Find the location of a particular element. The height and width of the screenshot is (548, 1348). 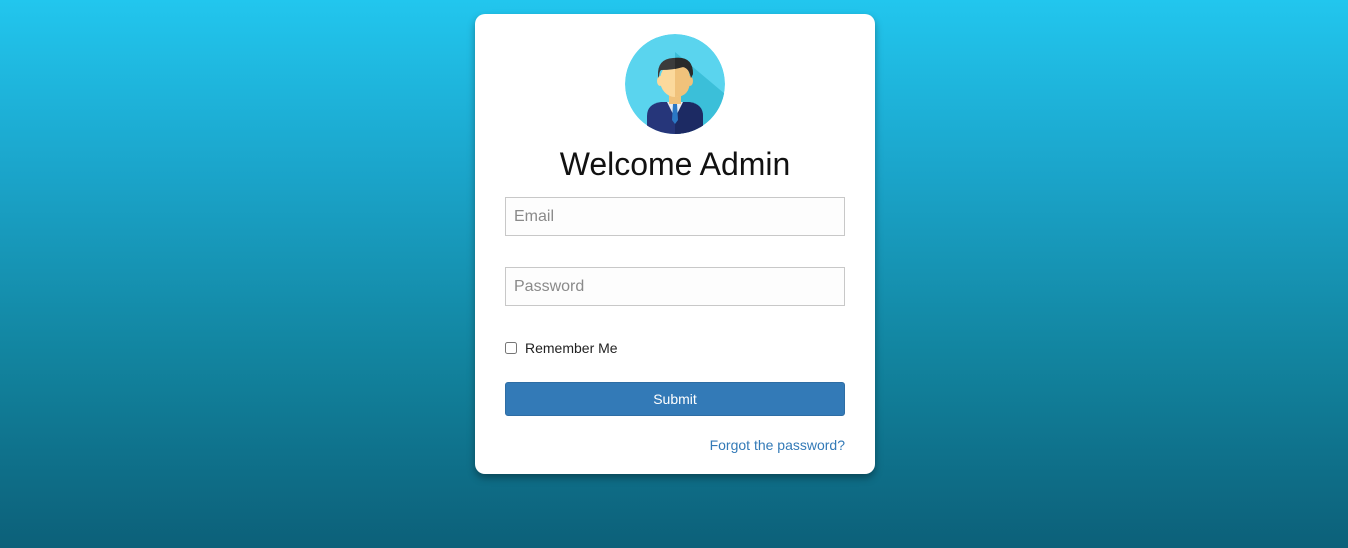

email-field is located at coordinates (675, 216).